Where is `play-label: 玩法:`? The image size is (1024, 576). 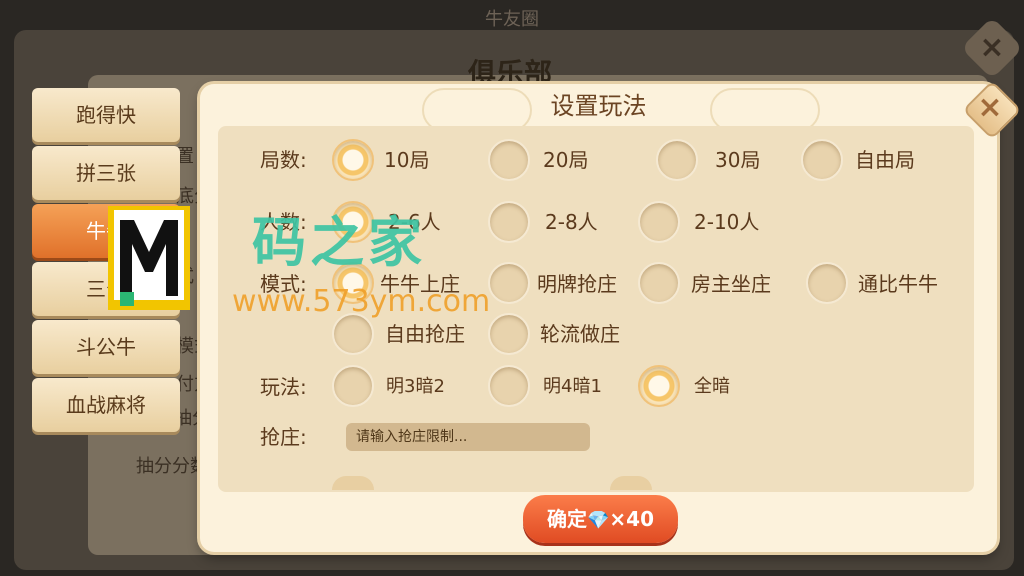 play-label: 玩法: is located at coordinates (283, 387).